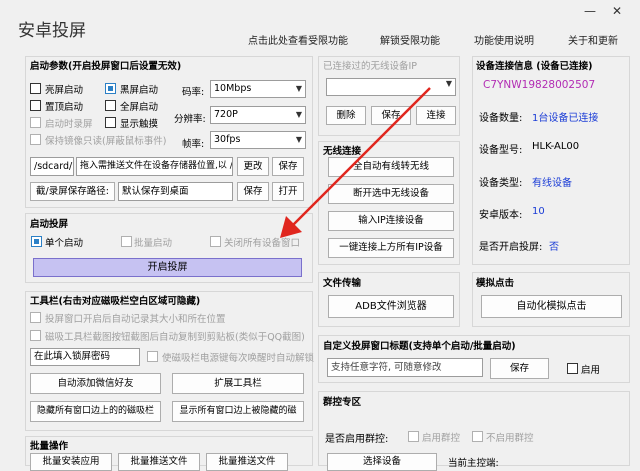  I want to click on red-arrow-annotation, so click(355, 162).